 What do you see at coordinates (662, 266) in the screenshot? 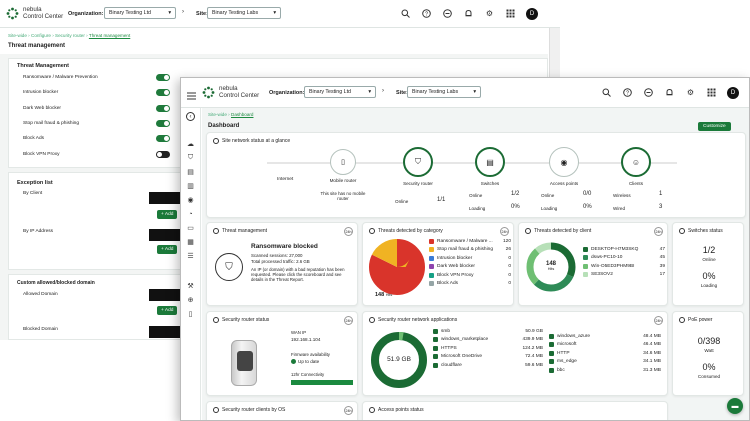
I see `legend-value: 39` at bounding box center [662, 266].